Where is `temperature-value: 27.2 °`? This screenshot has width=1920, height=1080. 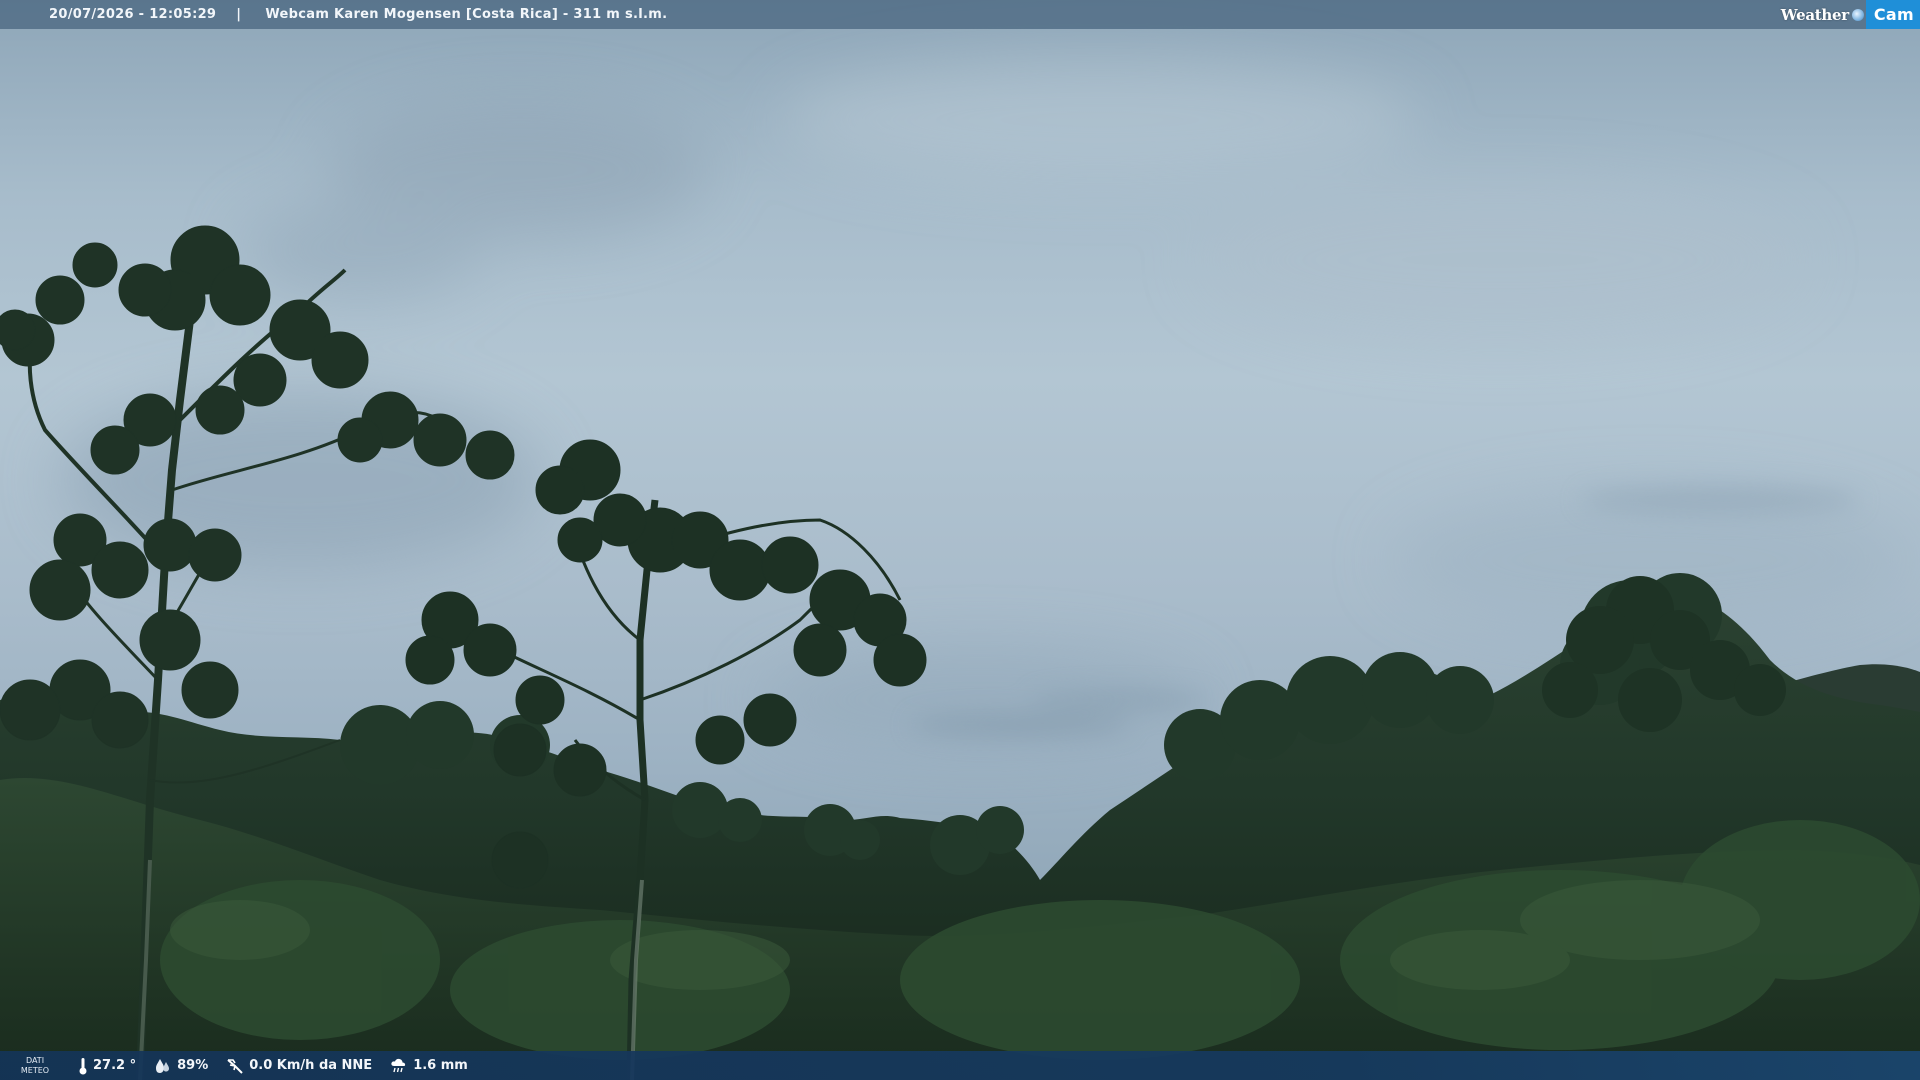 temperature-value: 27.2 ° is located at coordinates (115, 1065).